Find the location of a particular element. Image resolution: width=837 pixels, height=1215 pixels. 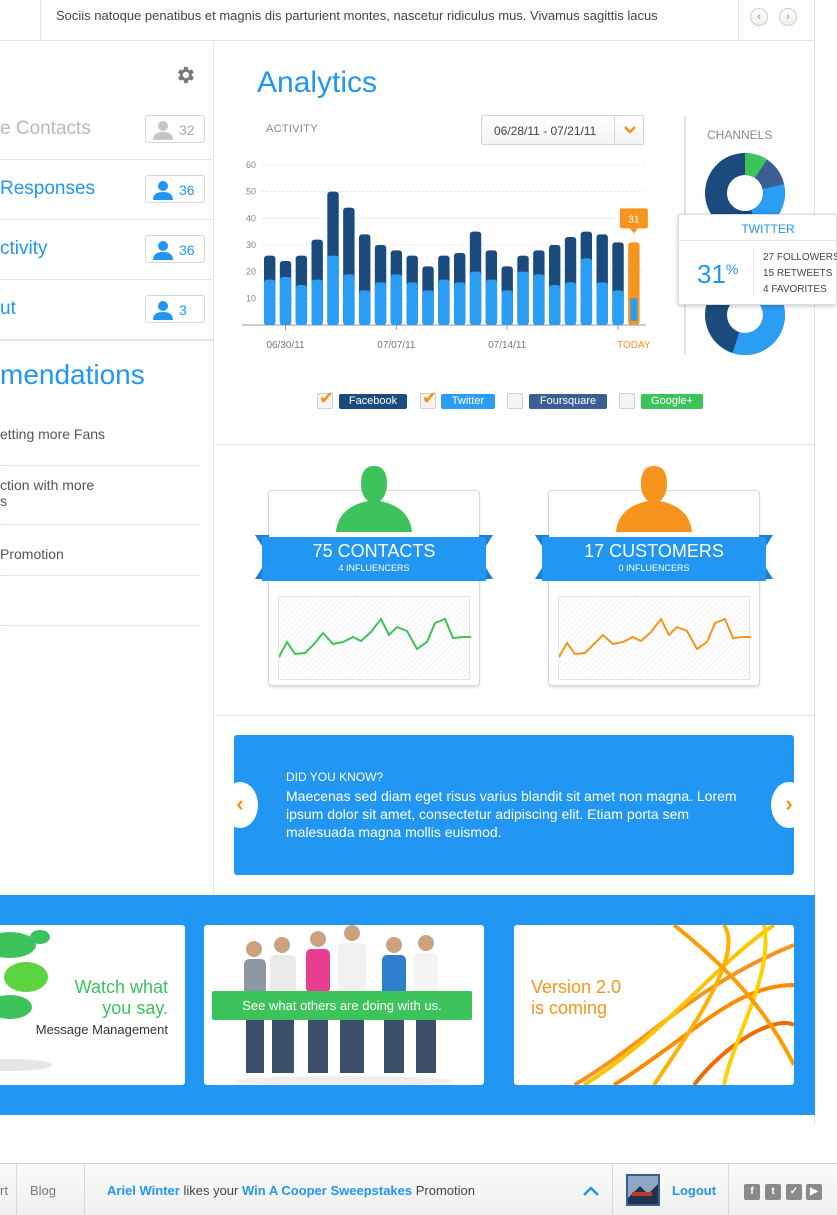

twitter-checkbox is located at coordinates (428, 398).